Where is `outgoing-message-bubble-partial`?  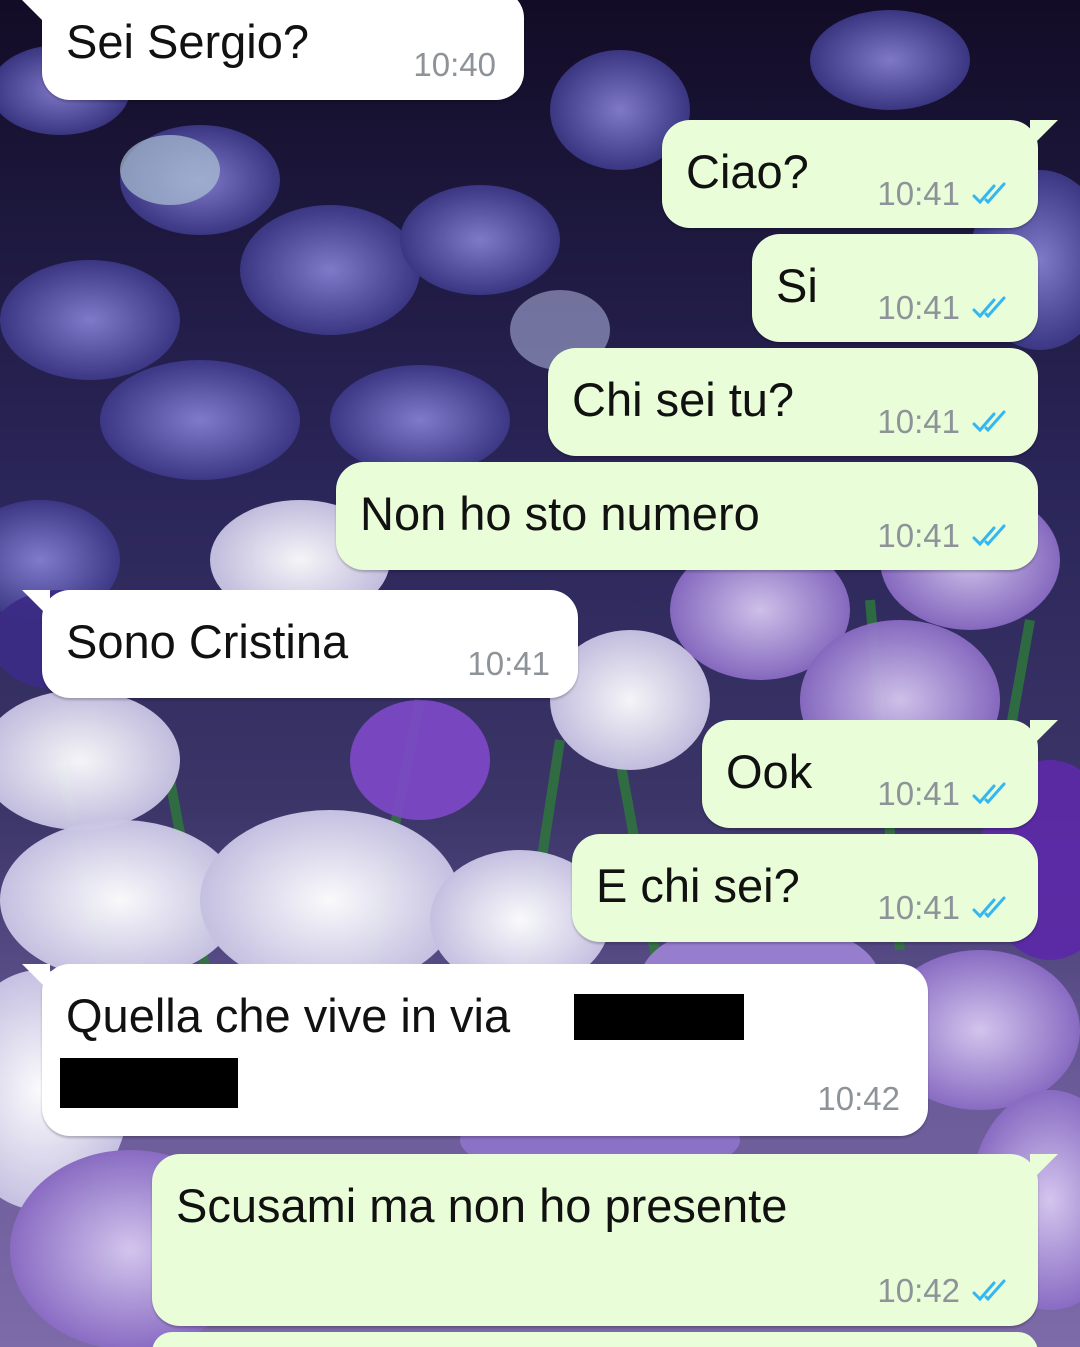 outgoing-message-bubble-partial is located at coordinates (595, 1339).